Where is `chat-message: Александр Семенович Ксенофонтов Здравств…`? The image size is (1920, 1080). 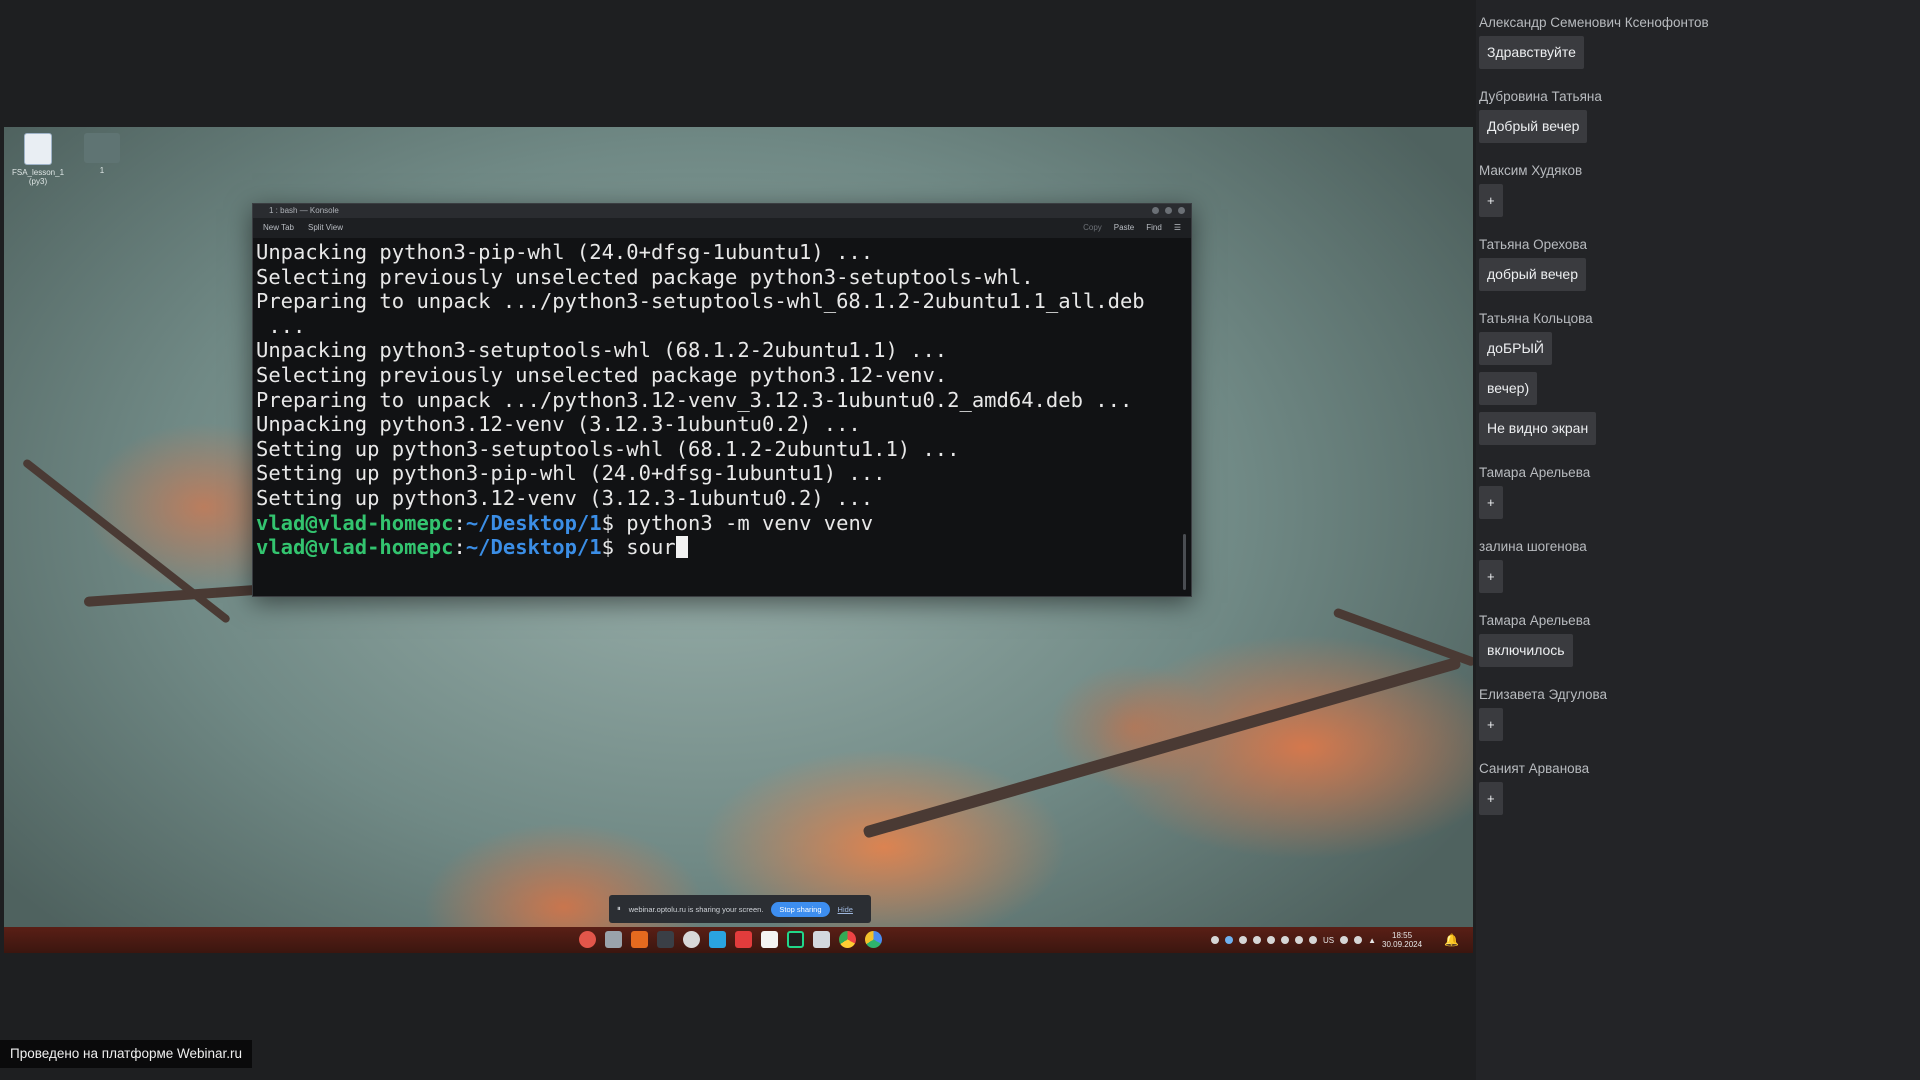 chat-message: Александр Семенович Ксенофонтов Здравств… is located at coordinates (1699, 45).